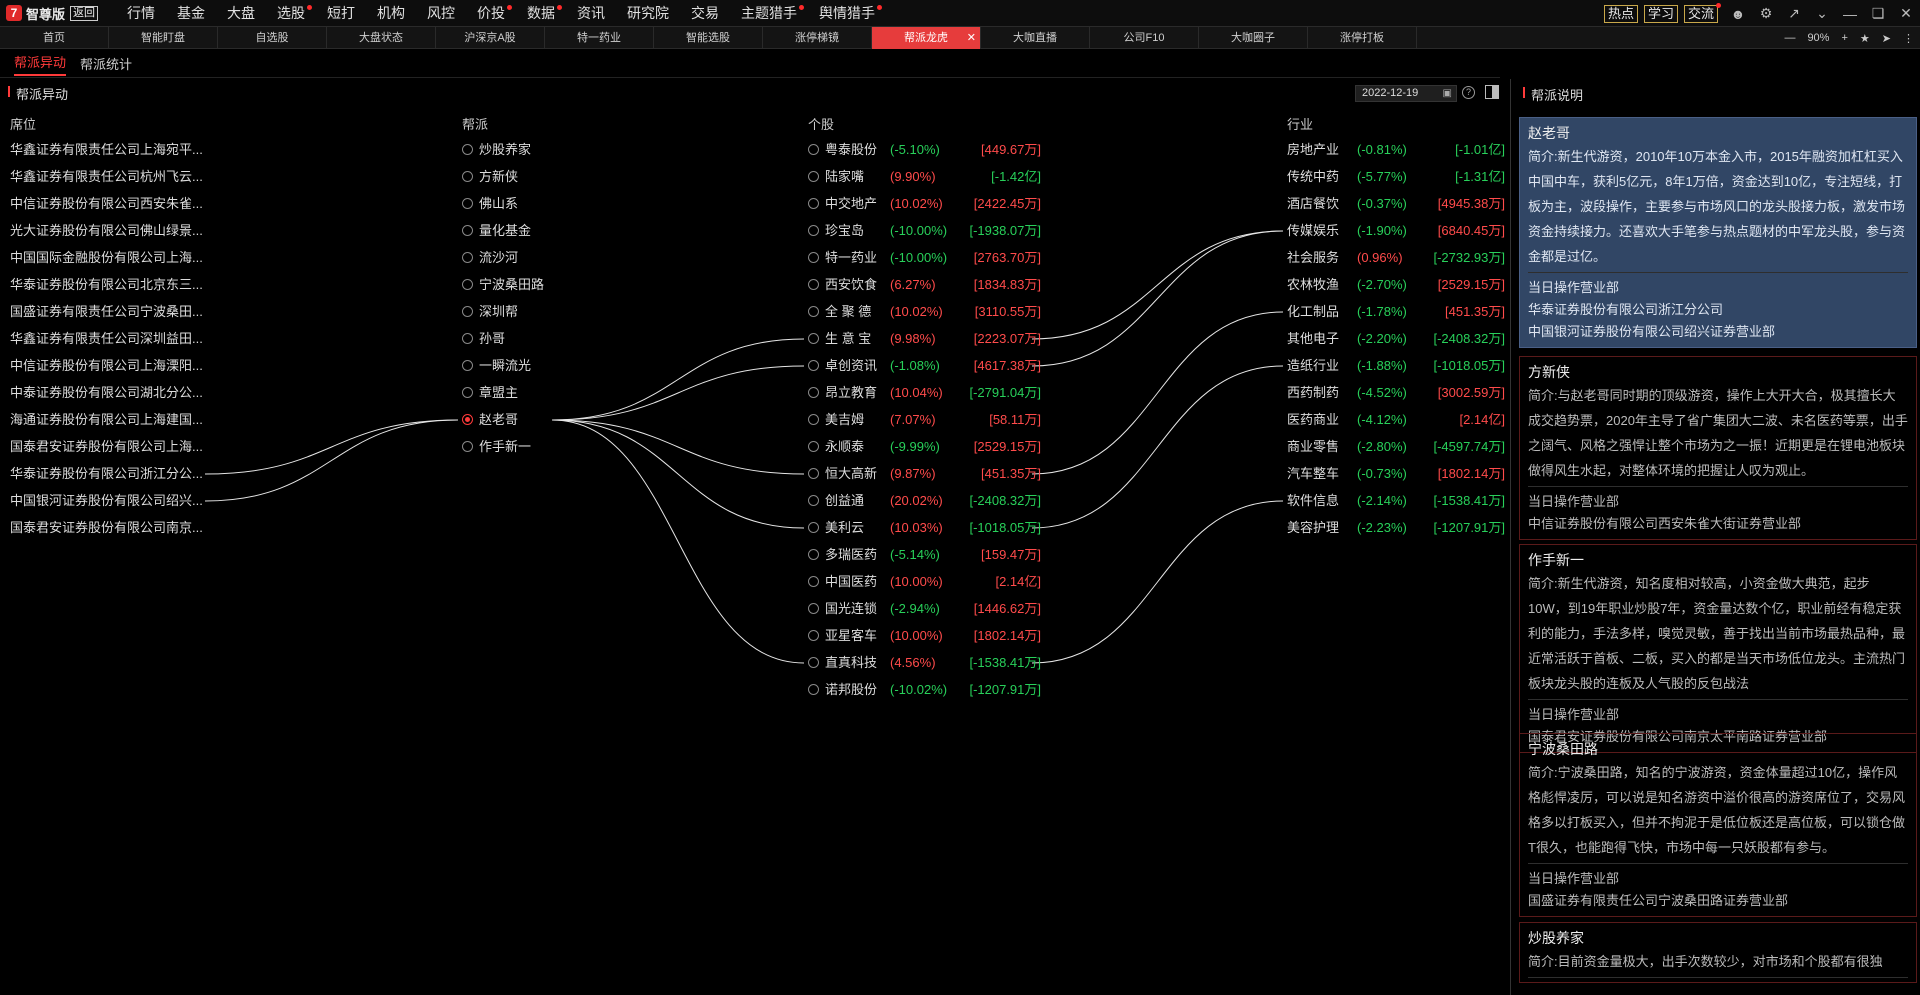  Describe the element at coordinates (1789, 38) in the screenshot. I see `zoom-out-icon: —` at that location.